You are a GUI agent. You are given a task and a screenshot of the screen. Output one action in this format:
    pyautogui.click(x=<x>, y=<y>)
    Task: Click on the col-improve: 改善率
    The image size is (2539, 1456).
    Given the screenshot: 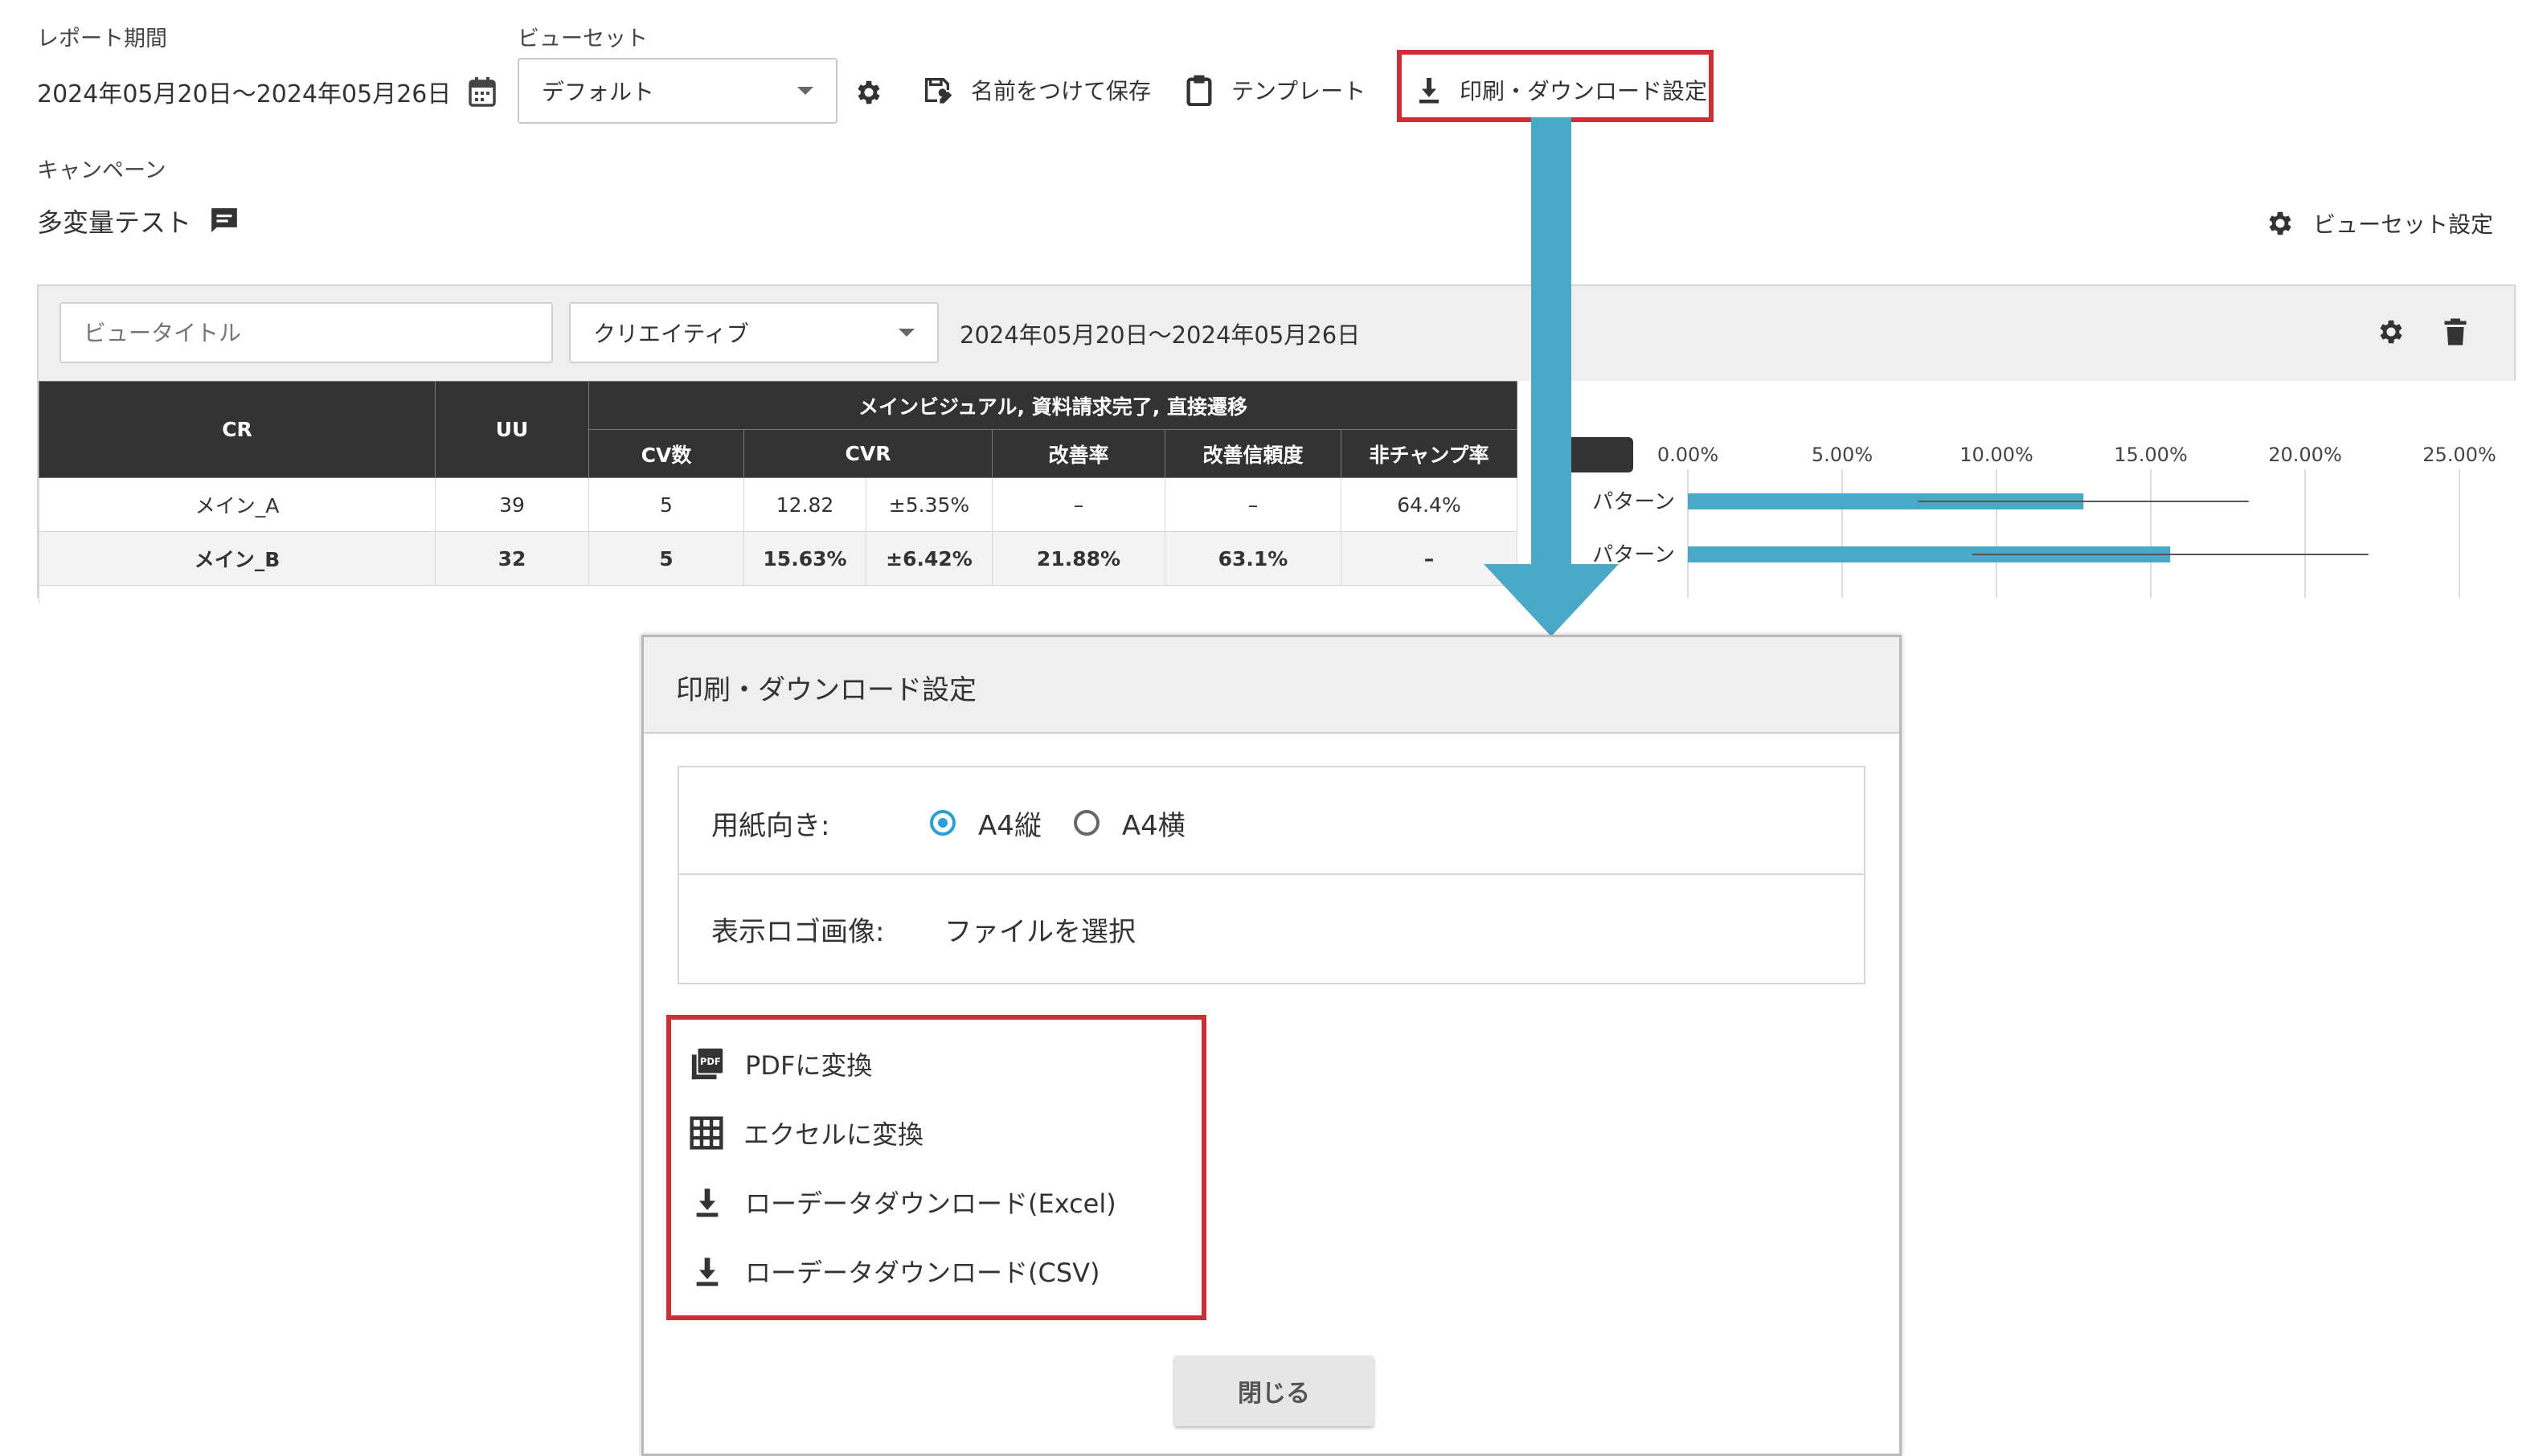 What is the action you would take?
    pyautogui.click(x=1078, y=453)
    